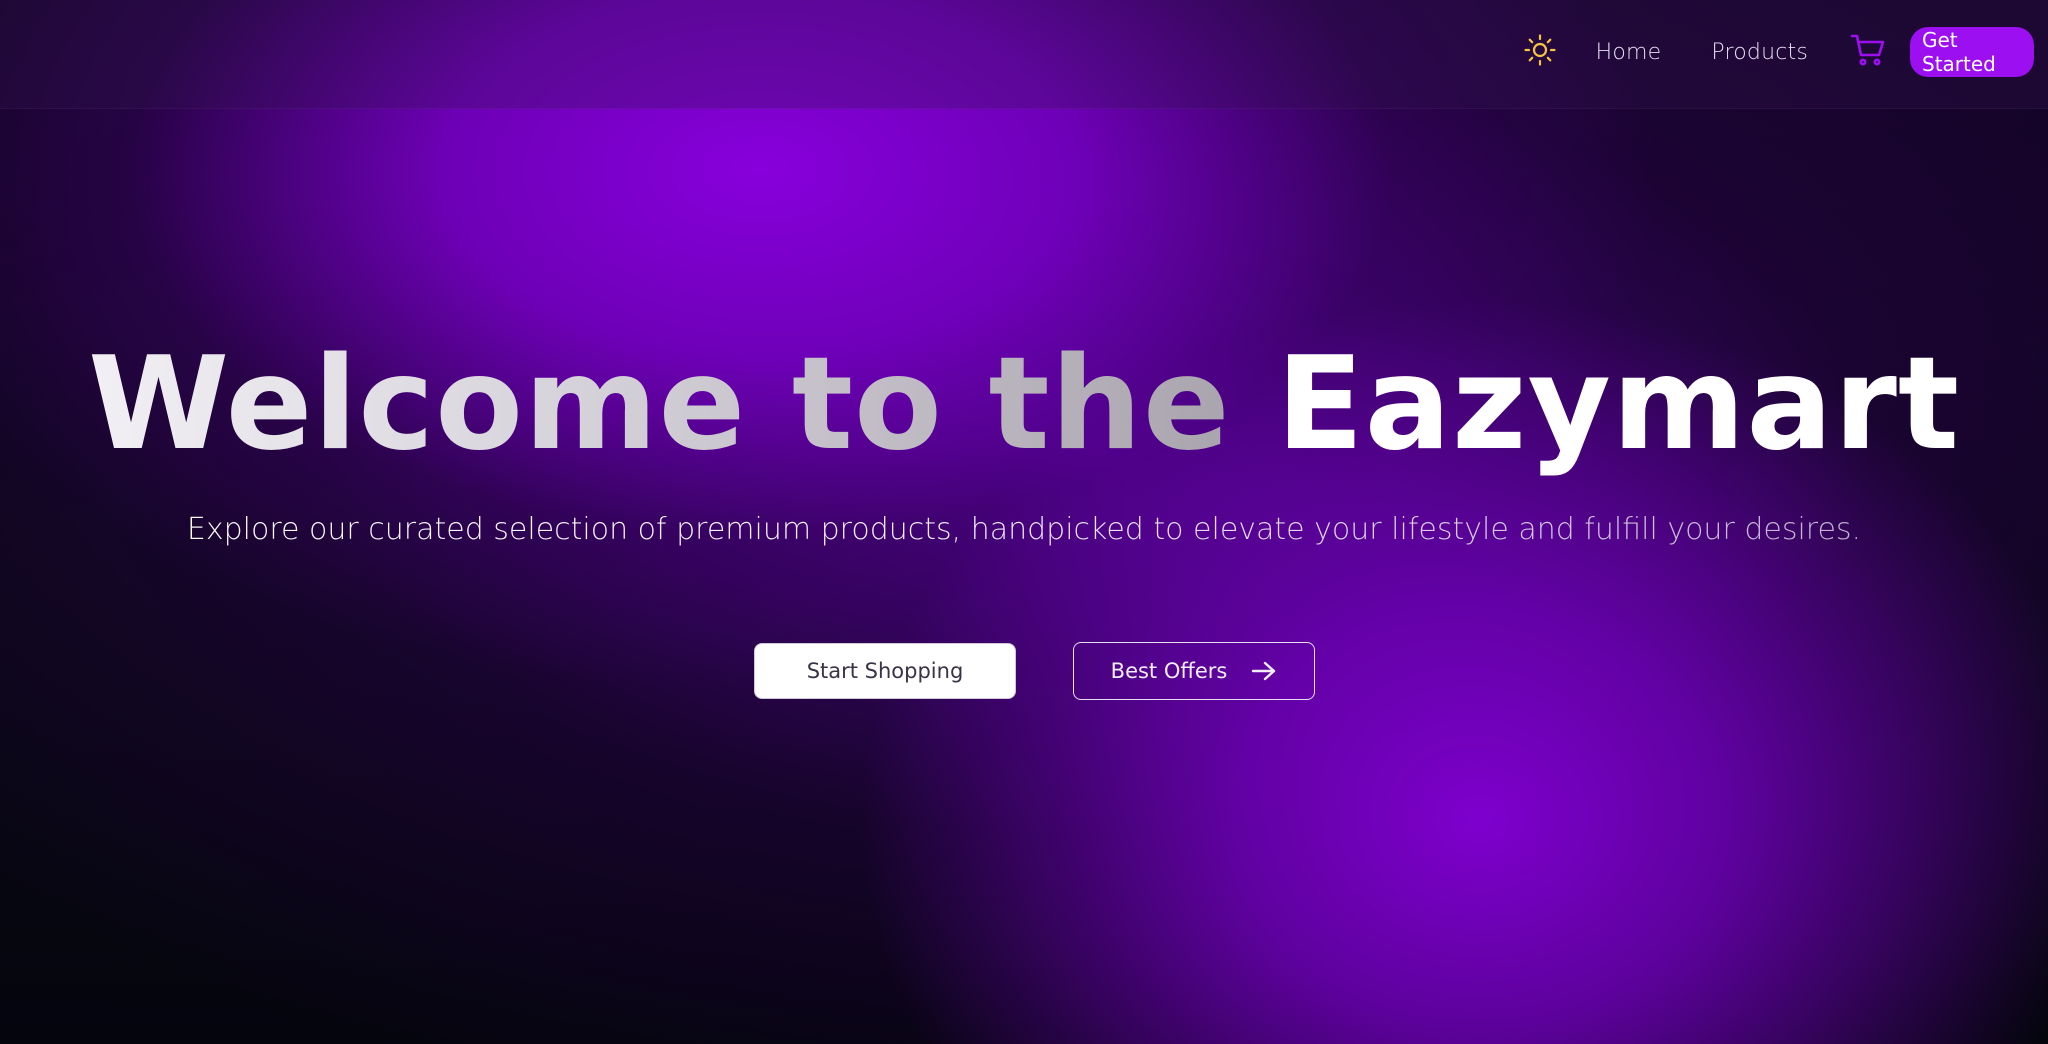 This screenshot has width=2048, height=1044. I want to click on start-shopping-button: Start Shopping, so click(885, 671).